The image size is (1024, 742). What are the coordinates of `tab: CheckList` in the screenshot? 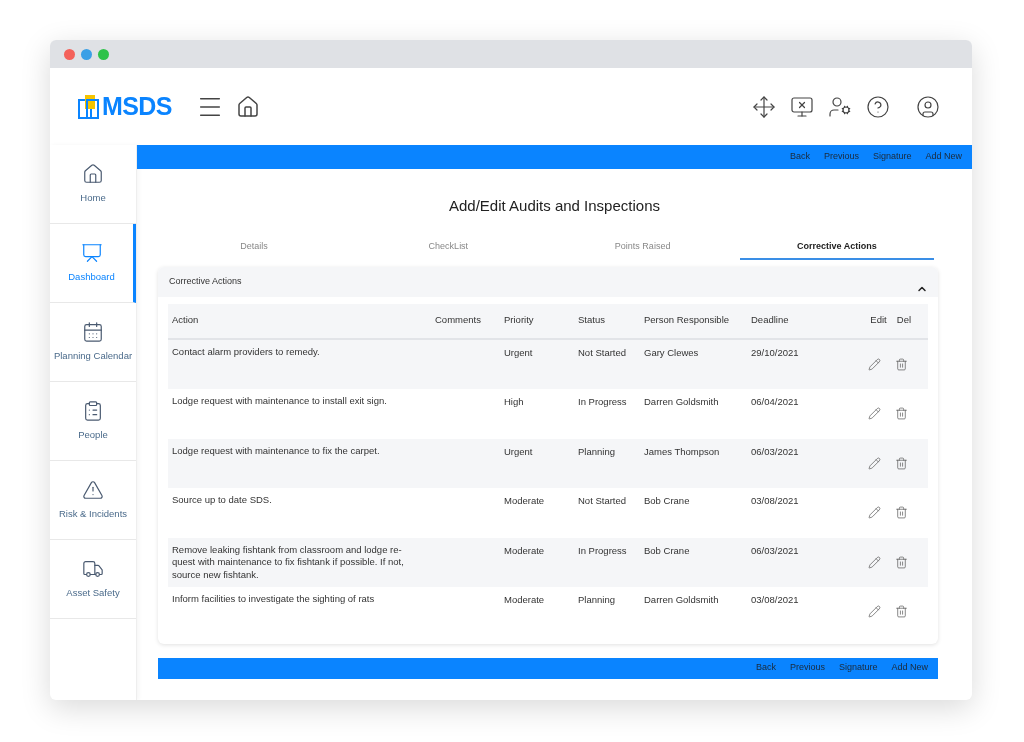 It's located at (448, 247).